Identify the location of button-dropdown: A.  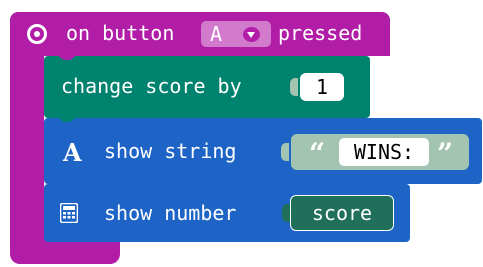
(236, 34).